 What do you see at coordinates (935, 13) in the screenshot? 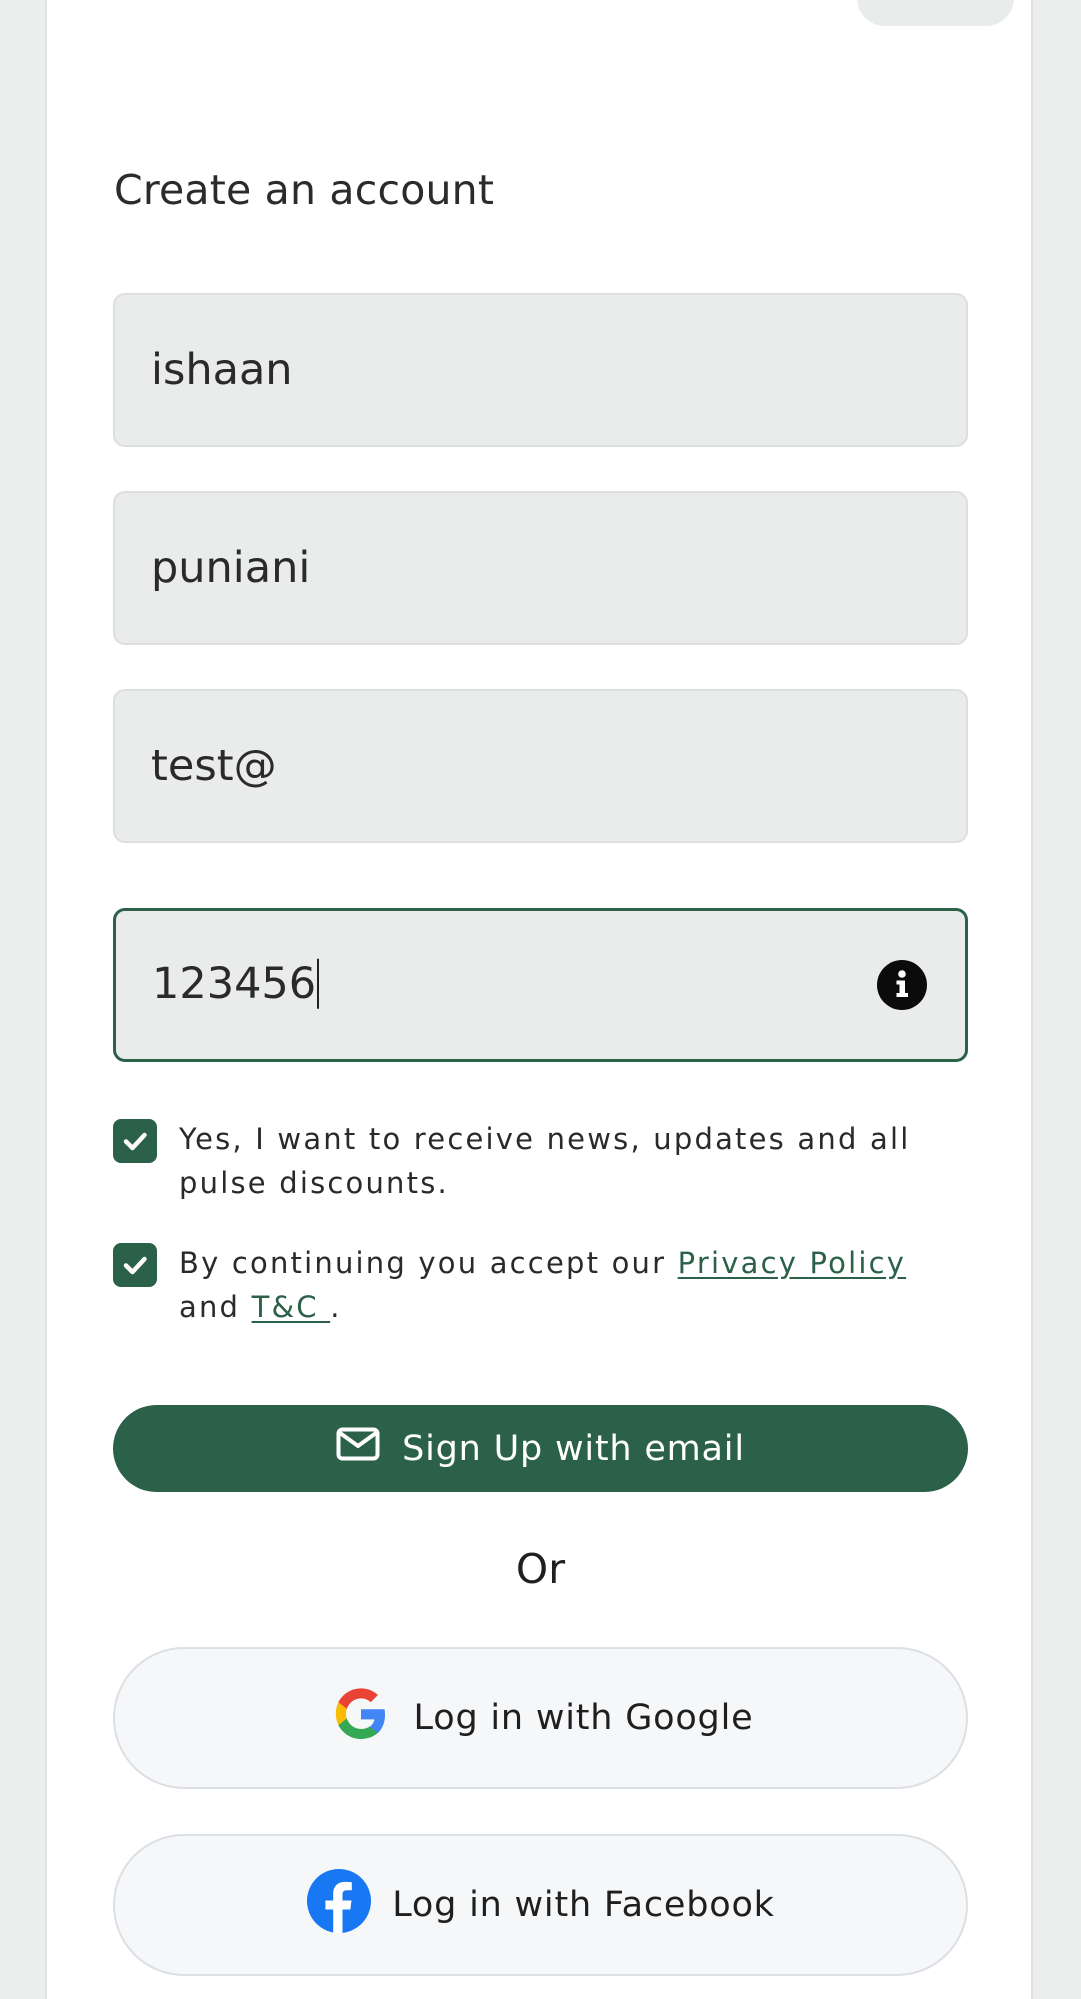
I see `header-partial-button` at bounding box center [935, 13].